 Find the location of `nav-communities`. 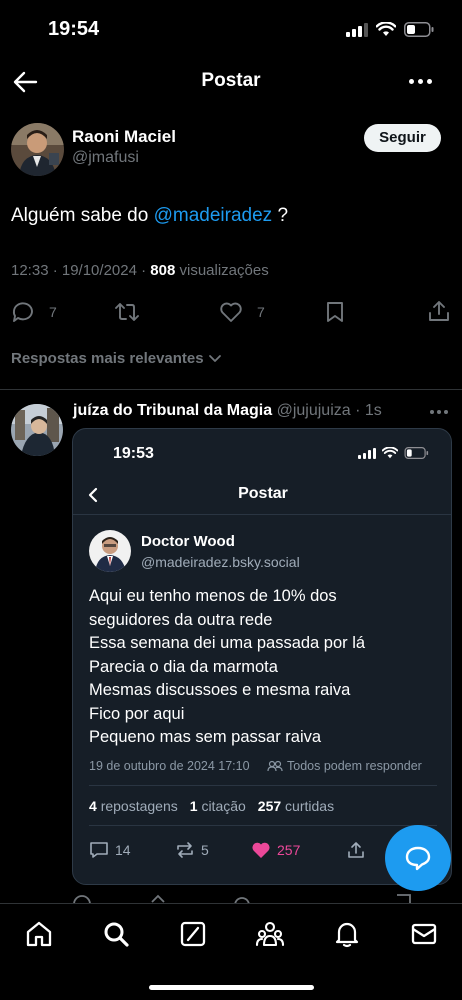

nav-communities is located at coordinates (270, 934).